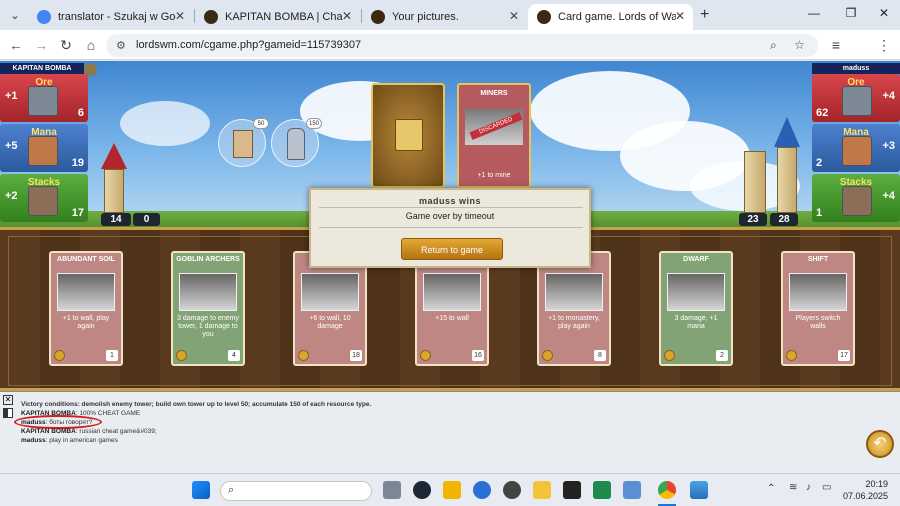  I want to click on task-view-icon, so click(392, 490).